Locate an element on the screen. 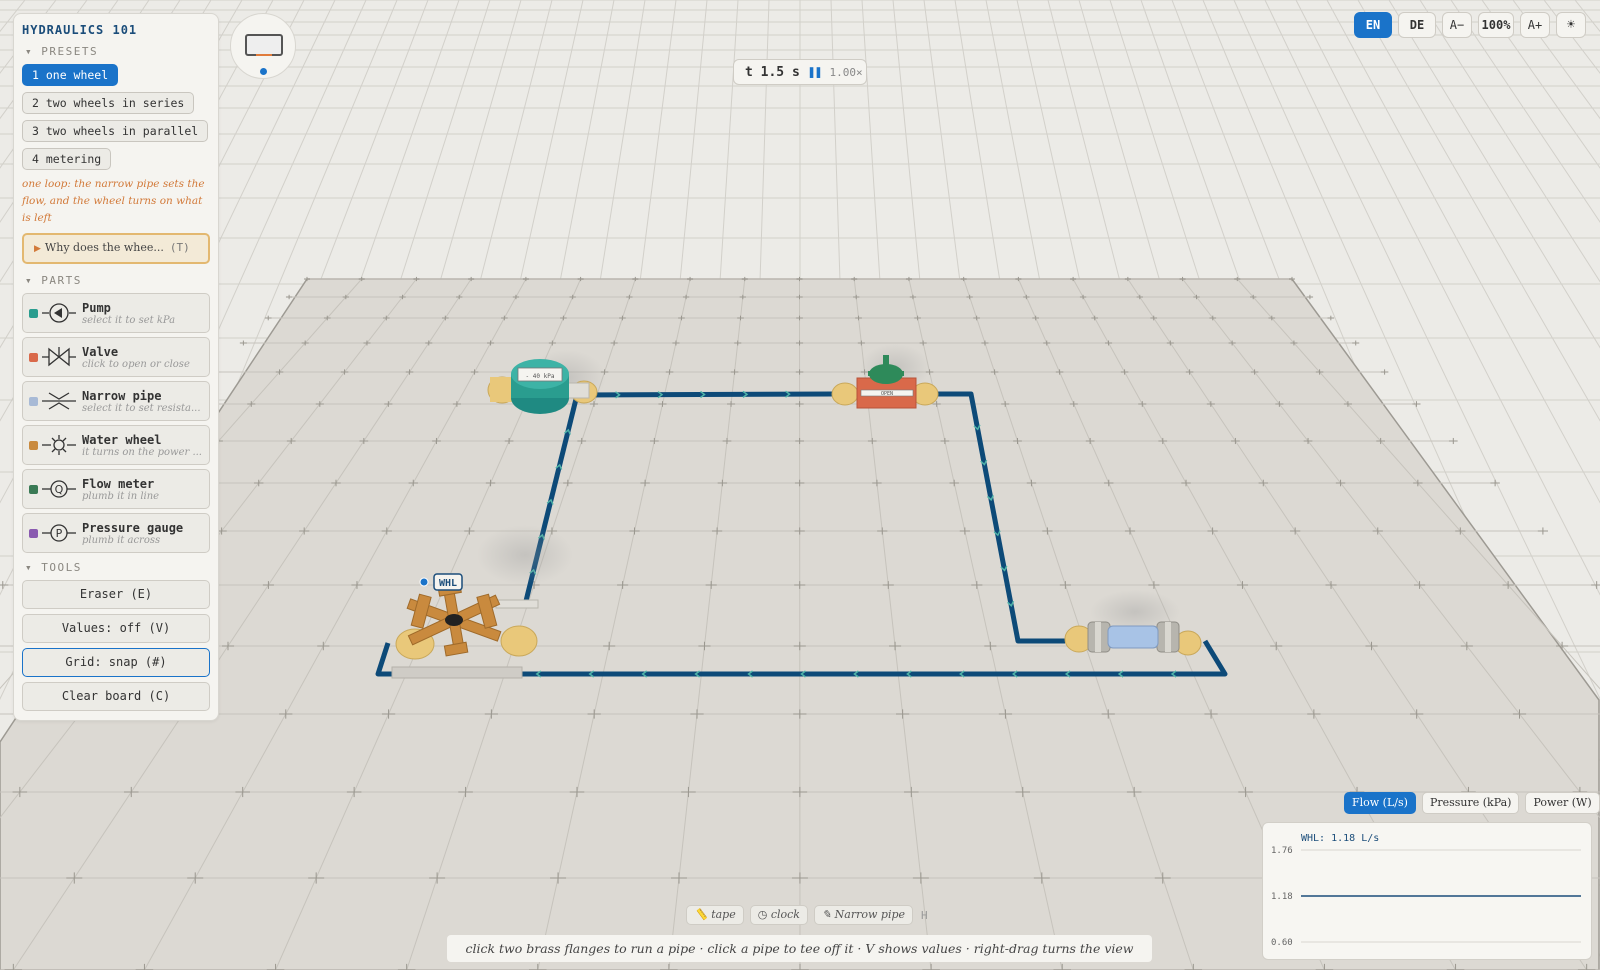 This screenshot has width=1600, height=970. part-pressure-gauge: P Pressure gauge plumb it across is located at coordinates (116, 533).